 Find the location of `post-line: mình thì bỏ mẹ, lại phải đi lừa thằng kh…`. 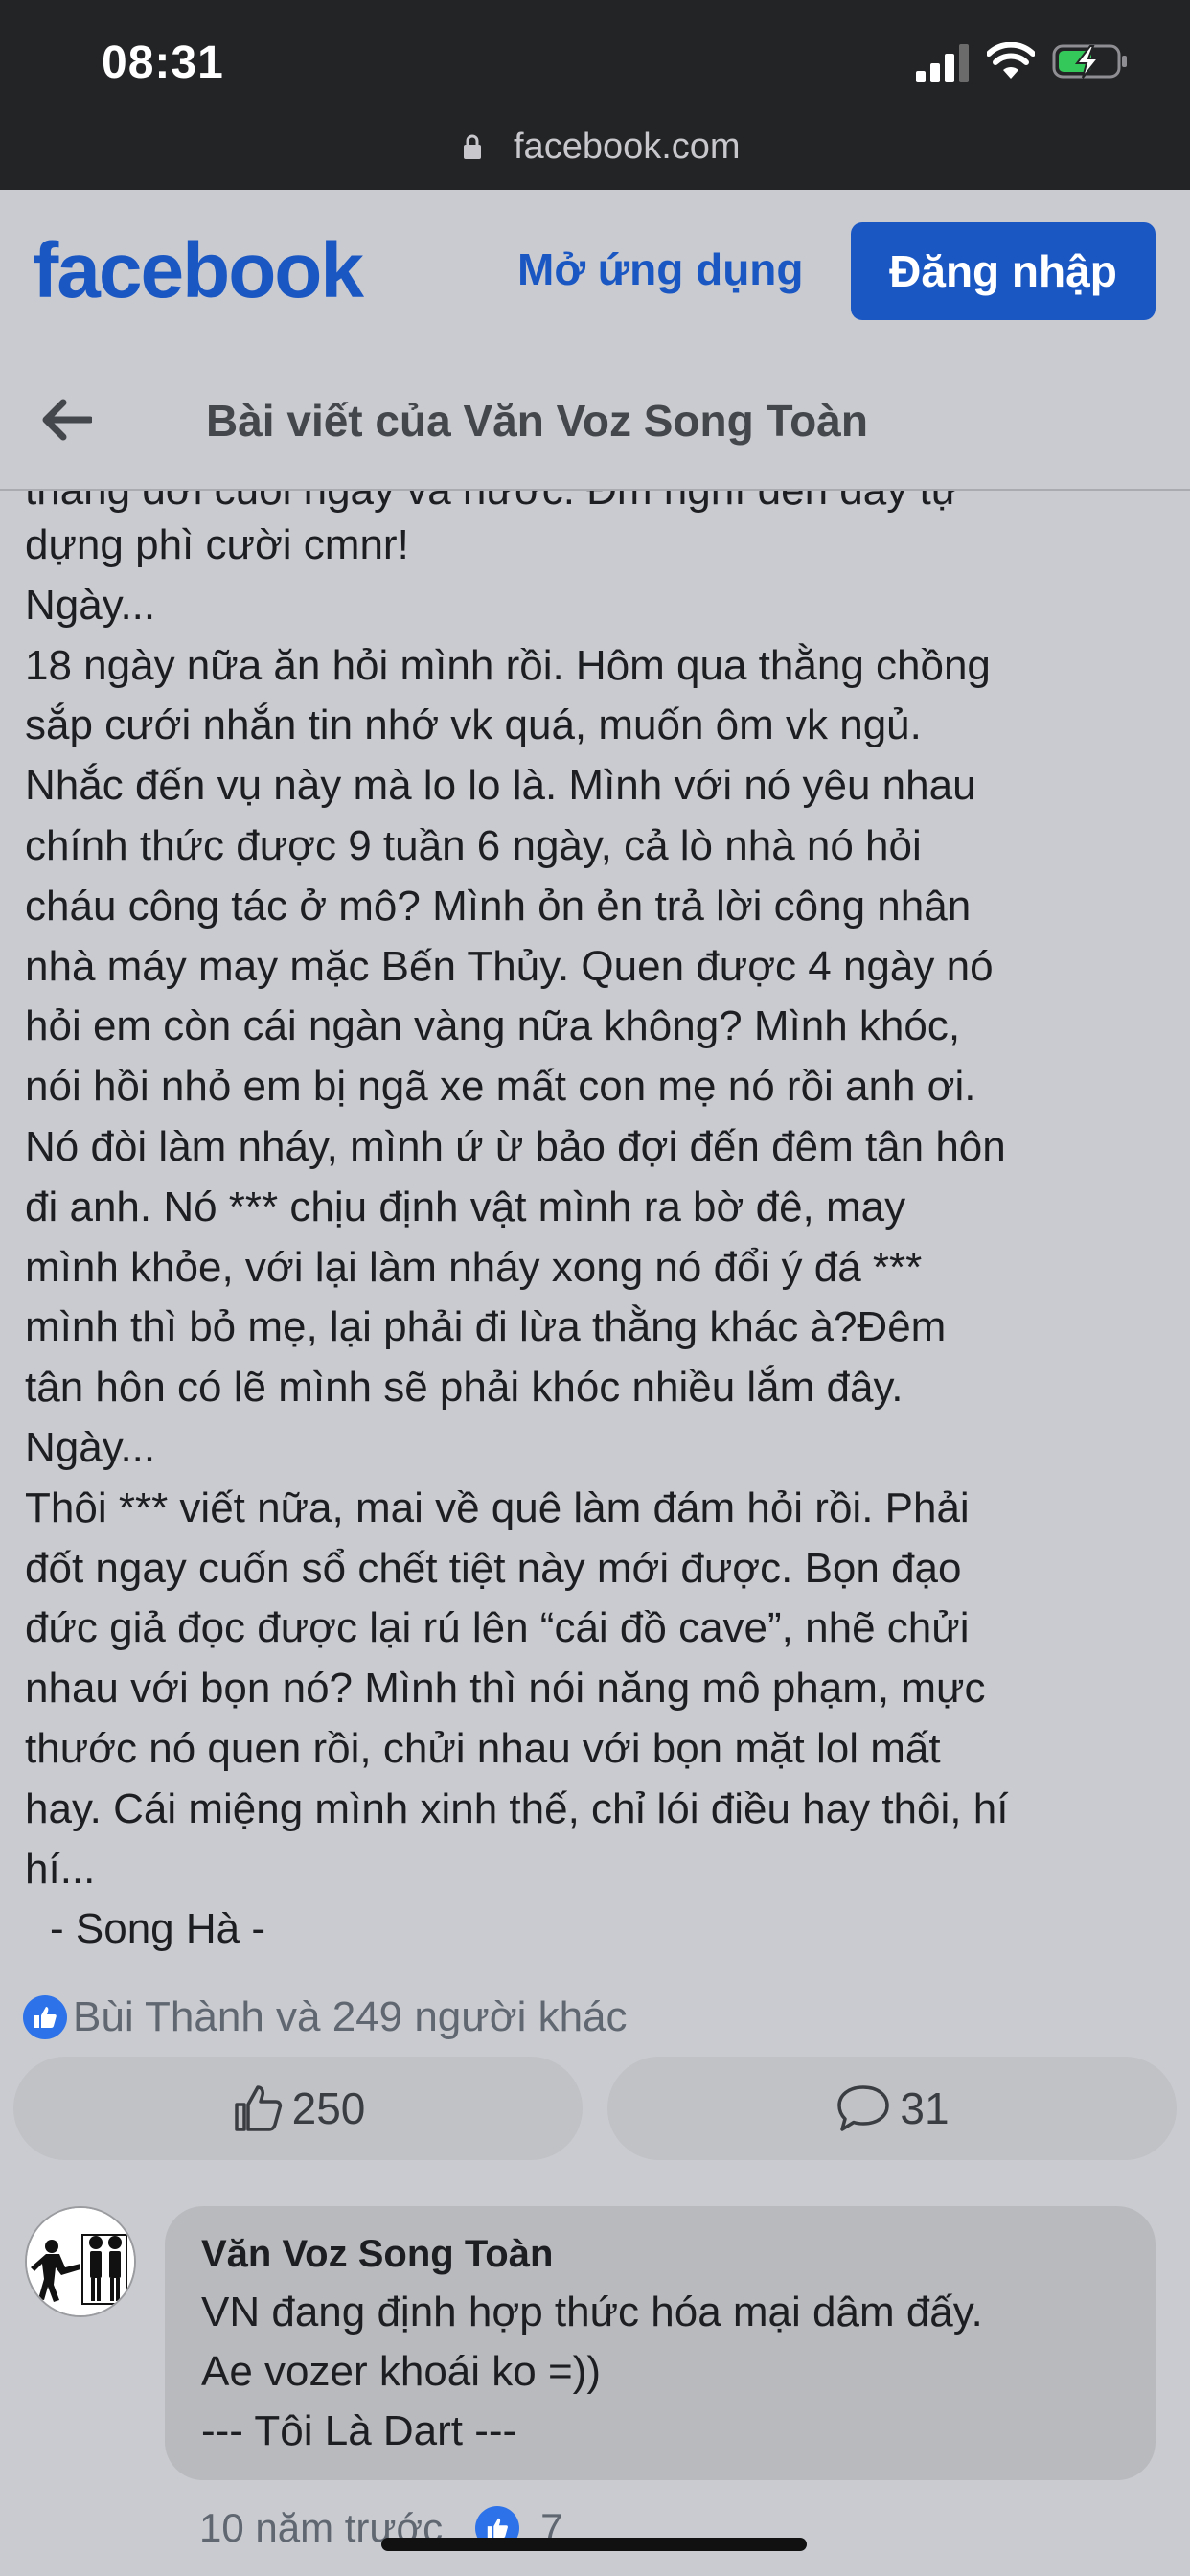

post-line: mình thì bỏ mẹ, lại phải đi lừa thằng kh… is located at coordinates (486, 1327).